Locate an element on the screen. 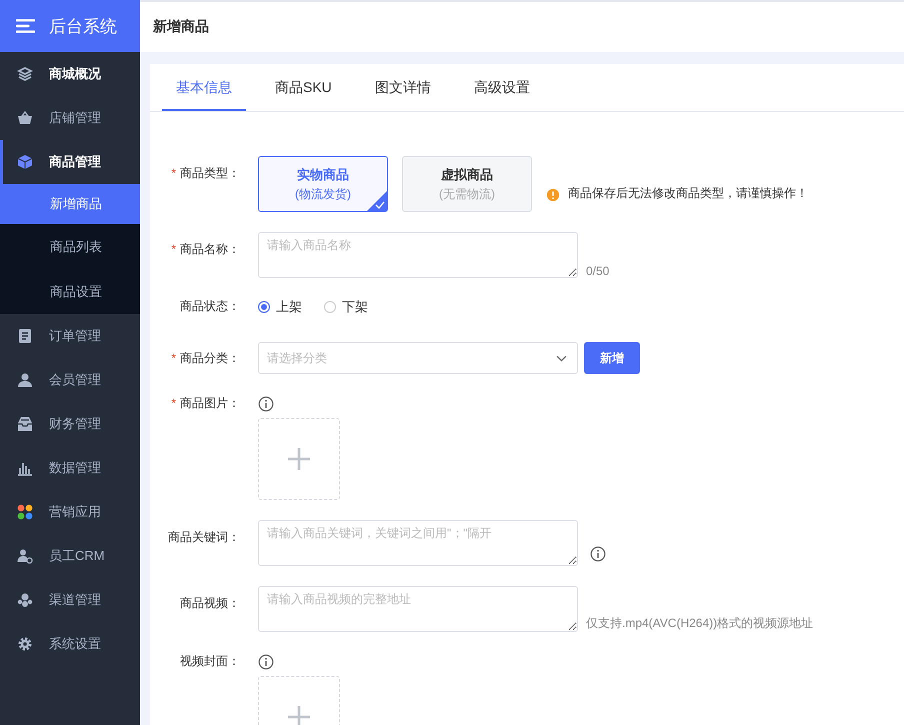 This screenshot has height=725, width=904. nav-item: 营销应用 is located at coordinates (70, 512).